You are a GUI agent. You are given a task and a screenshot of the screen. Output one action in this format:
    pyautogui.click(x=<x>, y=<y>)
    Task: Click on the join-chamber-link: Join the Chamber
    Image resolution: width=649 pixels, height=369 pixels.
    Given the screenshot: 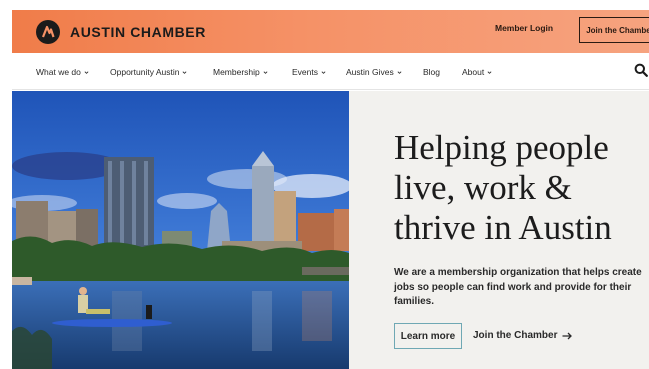 What is the action you would take?
    pyautogui.click(x=523, y=335)
    